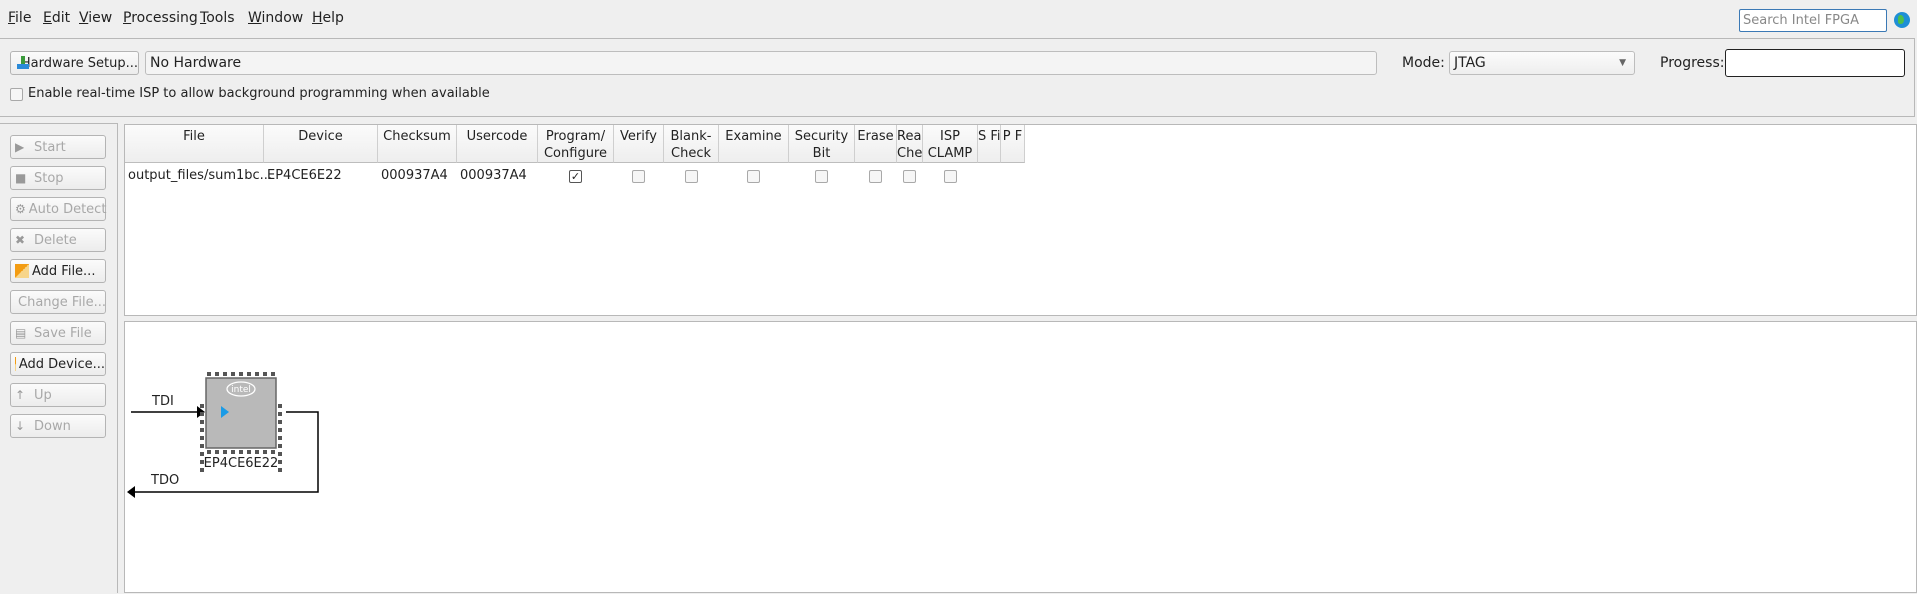  I want to click on column-header: Blank- Check, so click(691, 144).